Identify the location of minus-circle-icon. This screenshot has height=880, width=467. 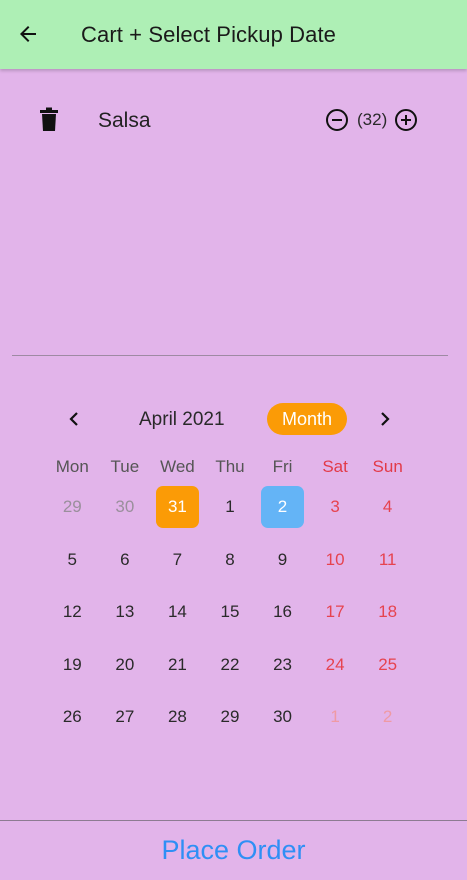
(337, 120).